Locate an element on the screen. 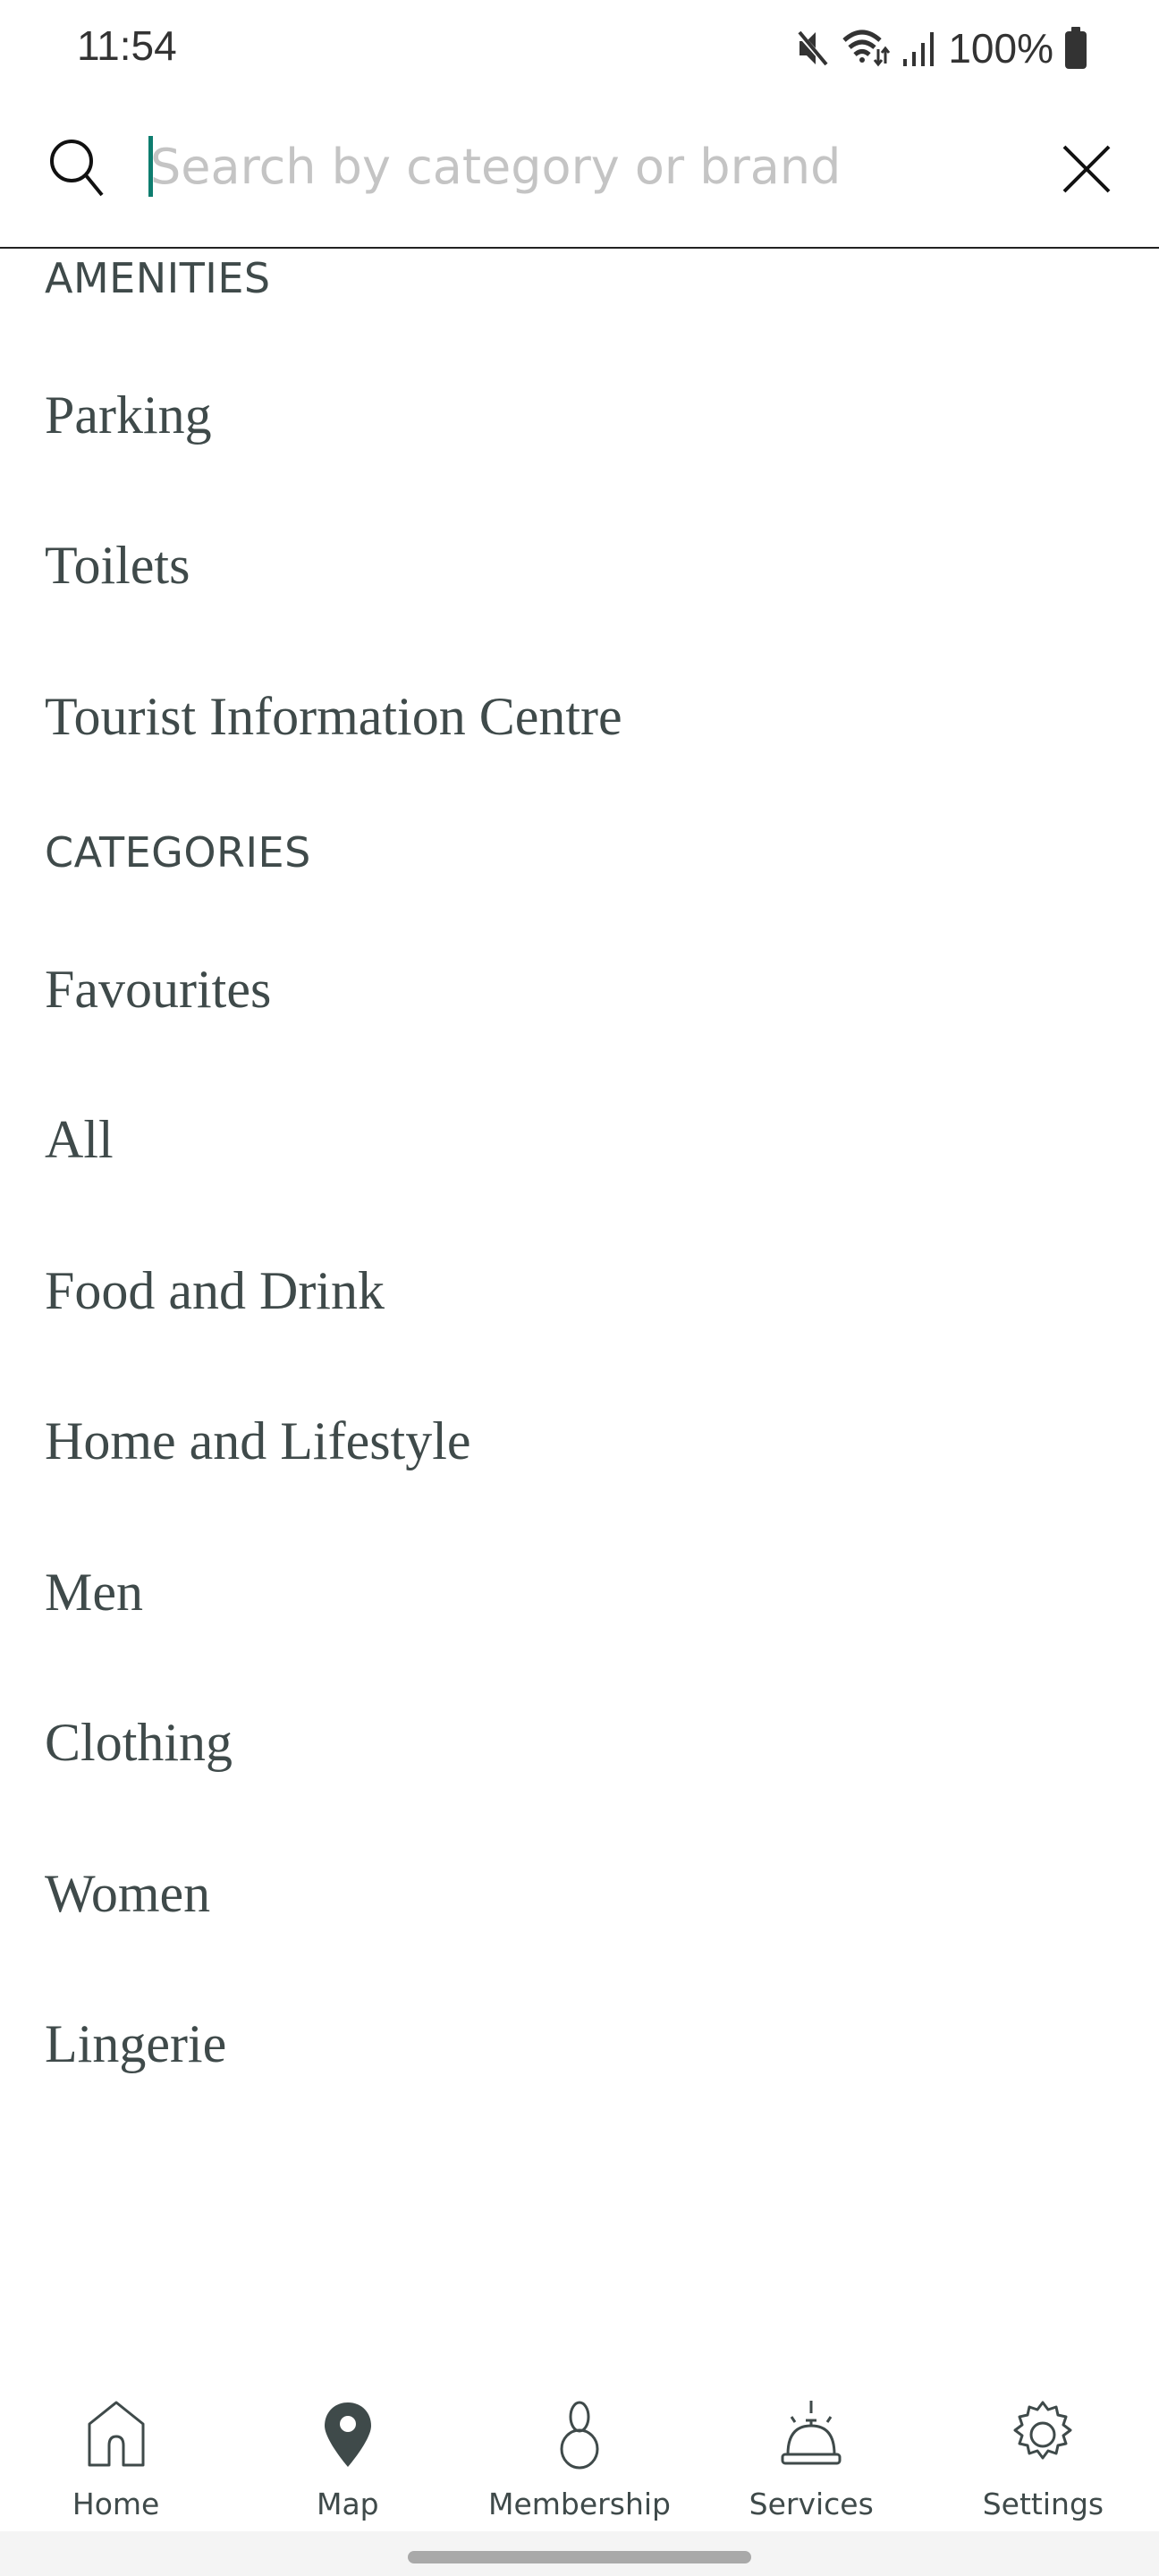 This screenshot has height=2576, width=1159. list-item-women: Women is located at coordinates (579, 1894).